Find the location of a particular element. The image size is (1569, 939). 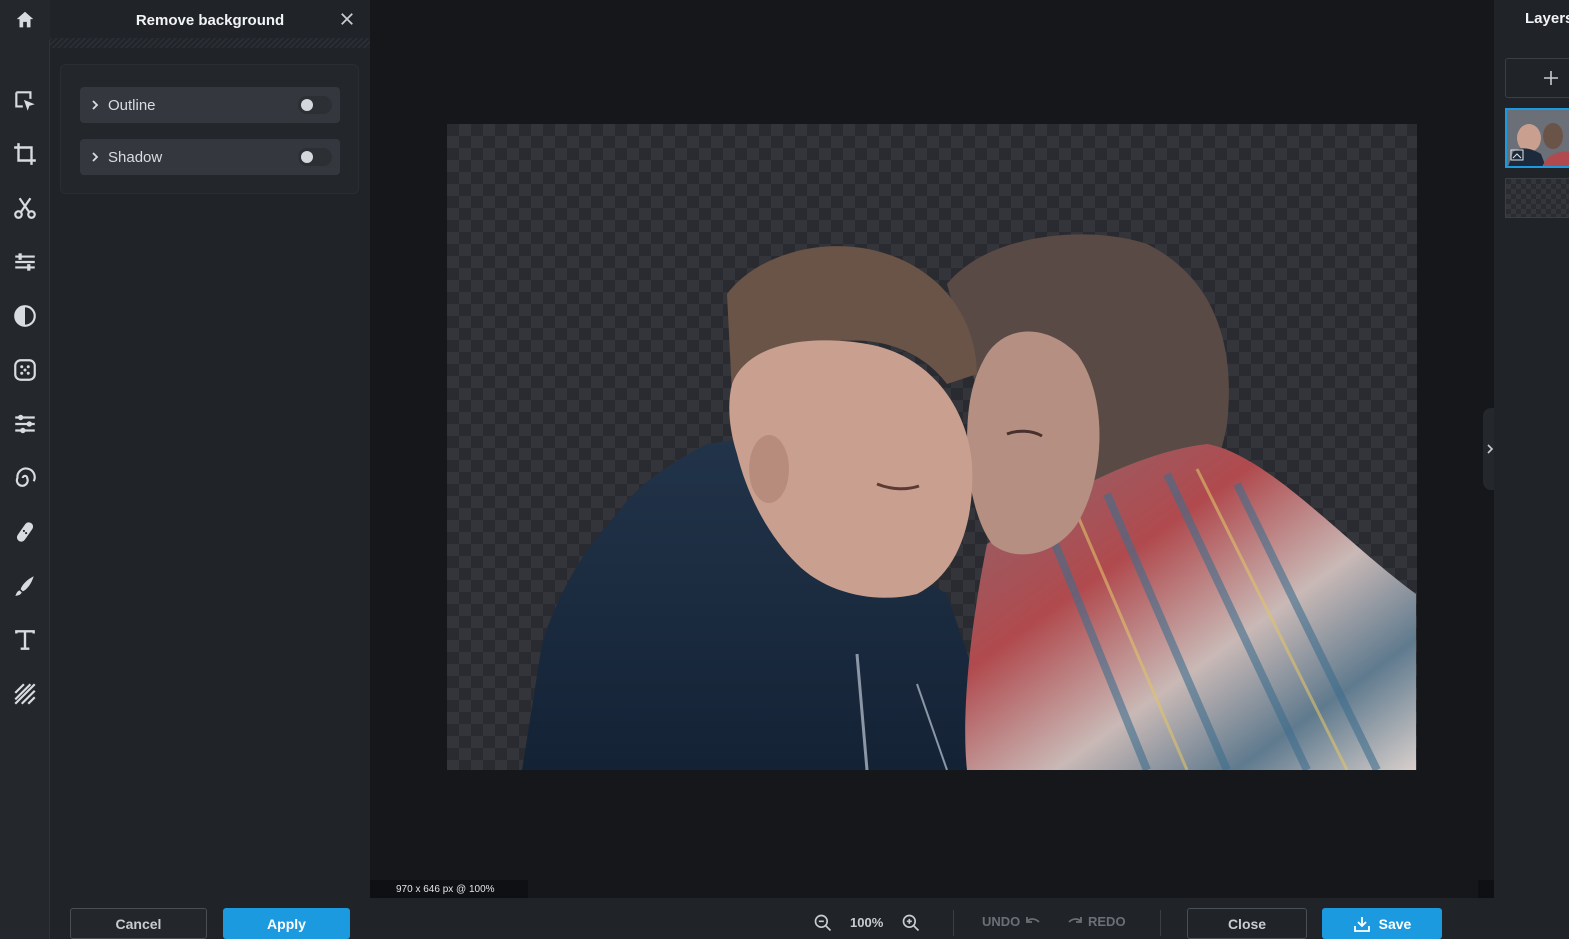

cancel-button: Cancel is located at coordinates (138, 923).